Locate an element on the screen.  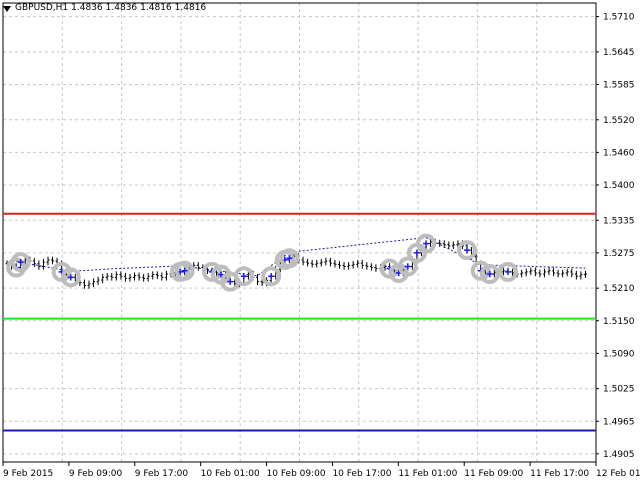
low-price: 1.4816 is located at coordinates (156, 8).